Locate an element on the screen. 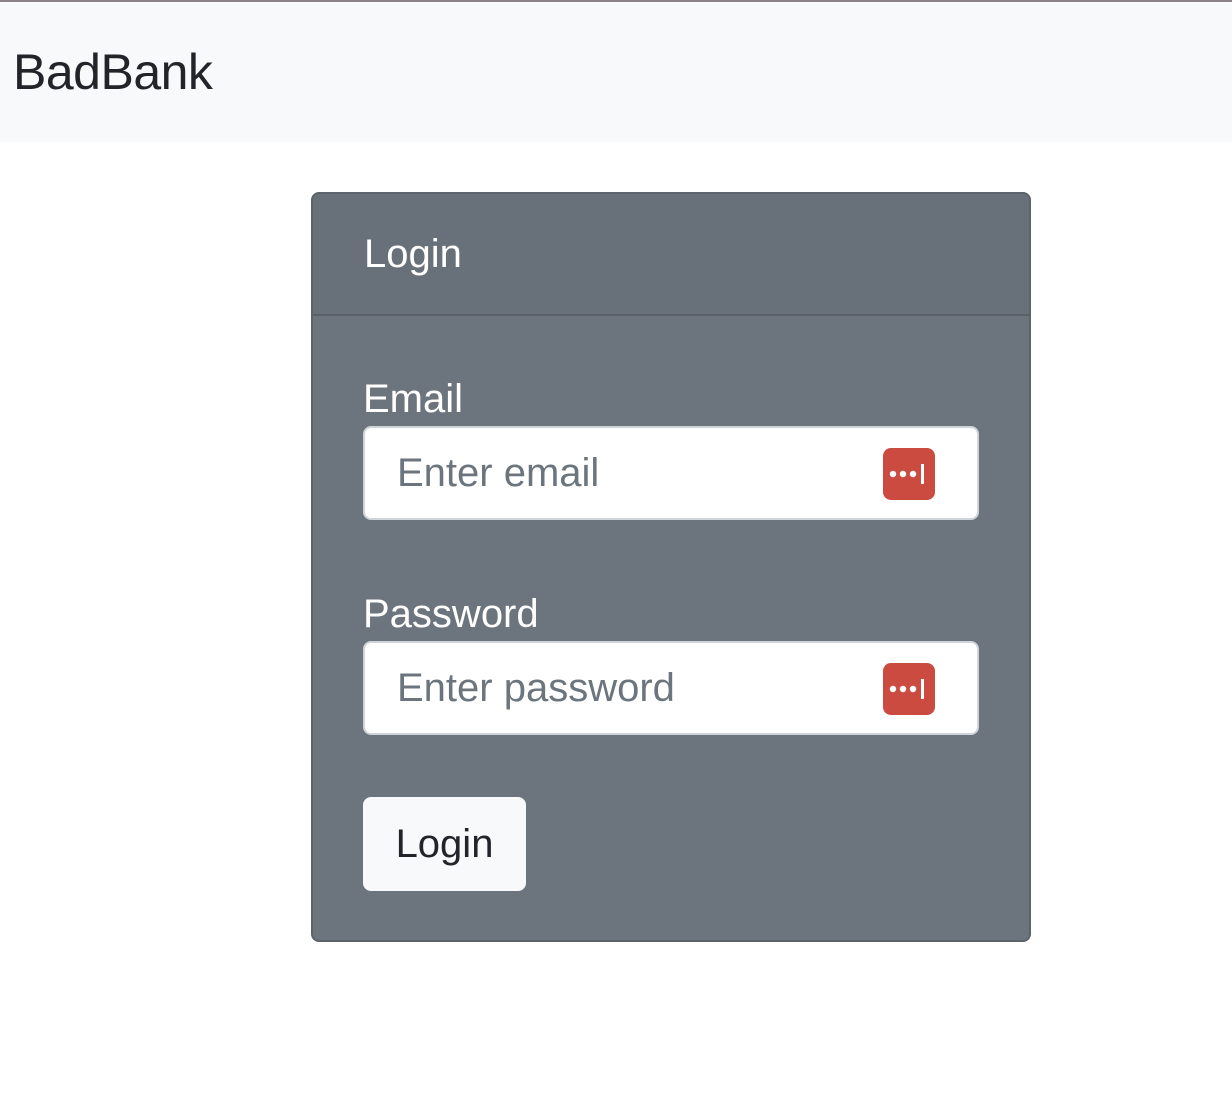 Image resolution: width=1232 pixels, height=1096 pixels. password-input is located at coordinates (621, 688).